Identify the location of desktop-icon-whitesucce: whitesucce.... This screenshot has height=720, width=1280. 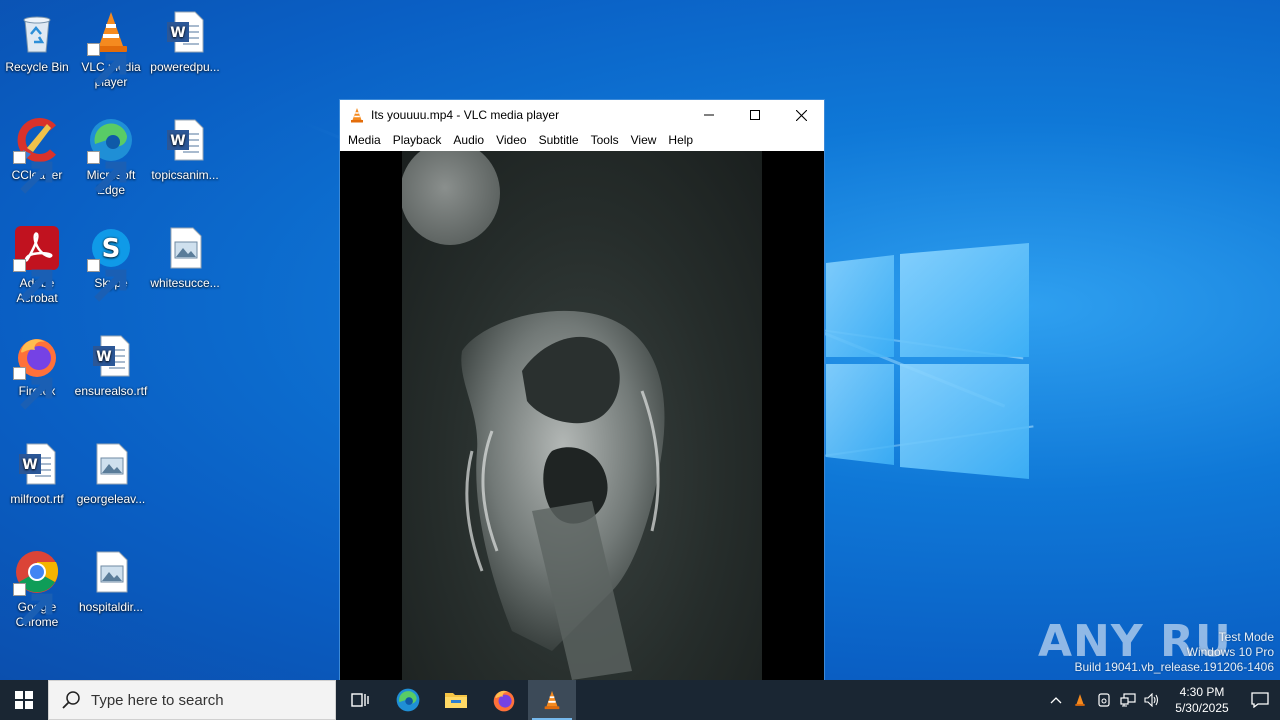
(185, 254).